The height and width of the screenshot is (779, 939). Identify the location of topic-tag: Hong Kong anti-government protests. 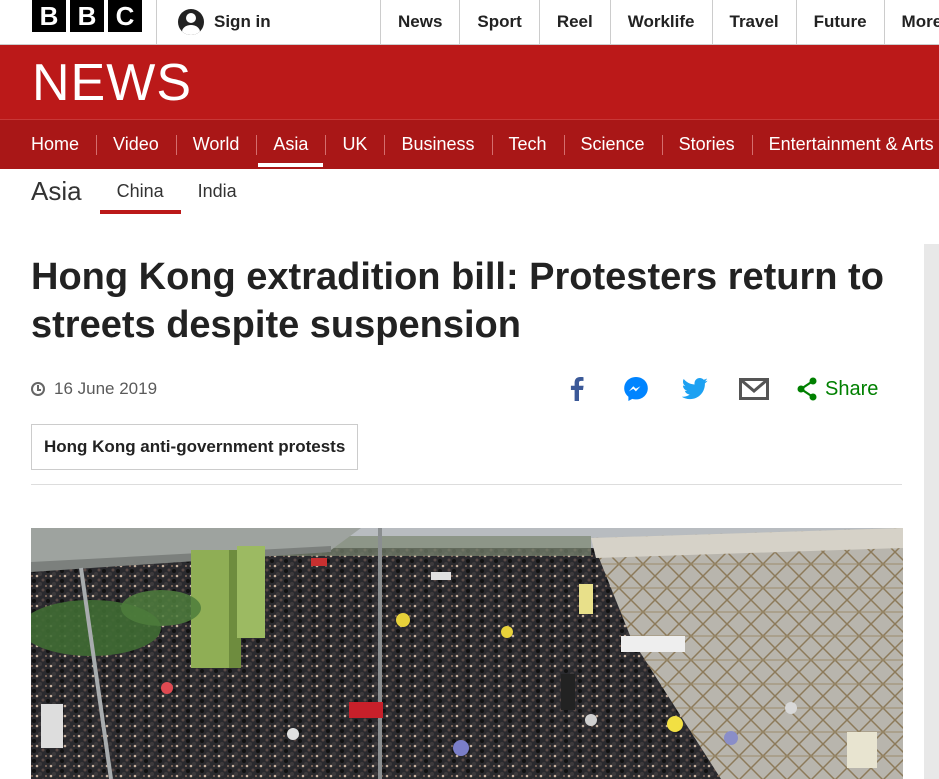
(195, 447).